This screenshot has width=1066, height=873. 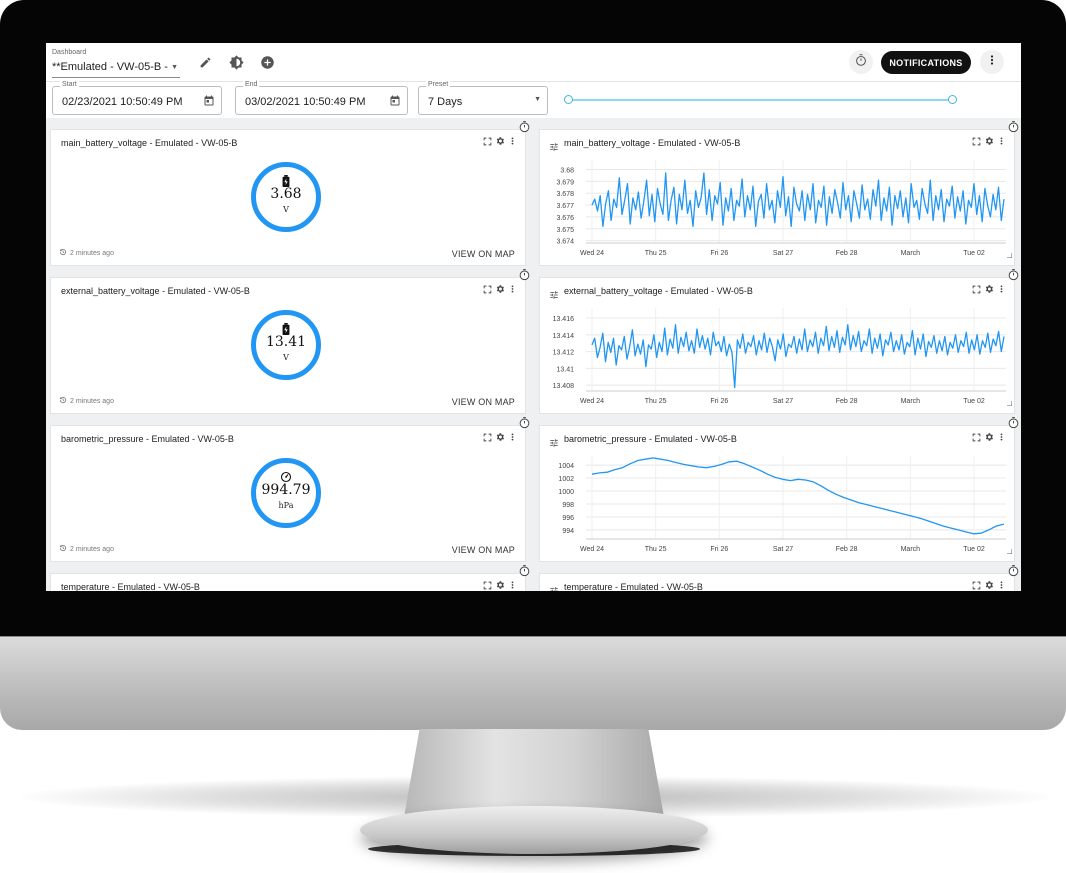 I want to click on end-date-value: 03/02/2021 10:50:49 PM, so click(x=305, y=102).